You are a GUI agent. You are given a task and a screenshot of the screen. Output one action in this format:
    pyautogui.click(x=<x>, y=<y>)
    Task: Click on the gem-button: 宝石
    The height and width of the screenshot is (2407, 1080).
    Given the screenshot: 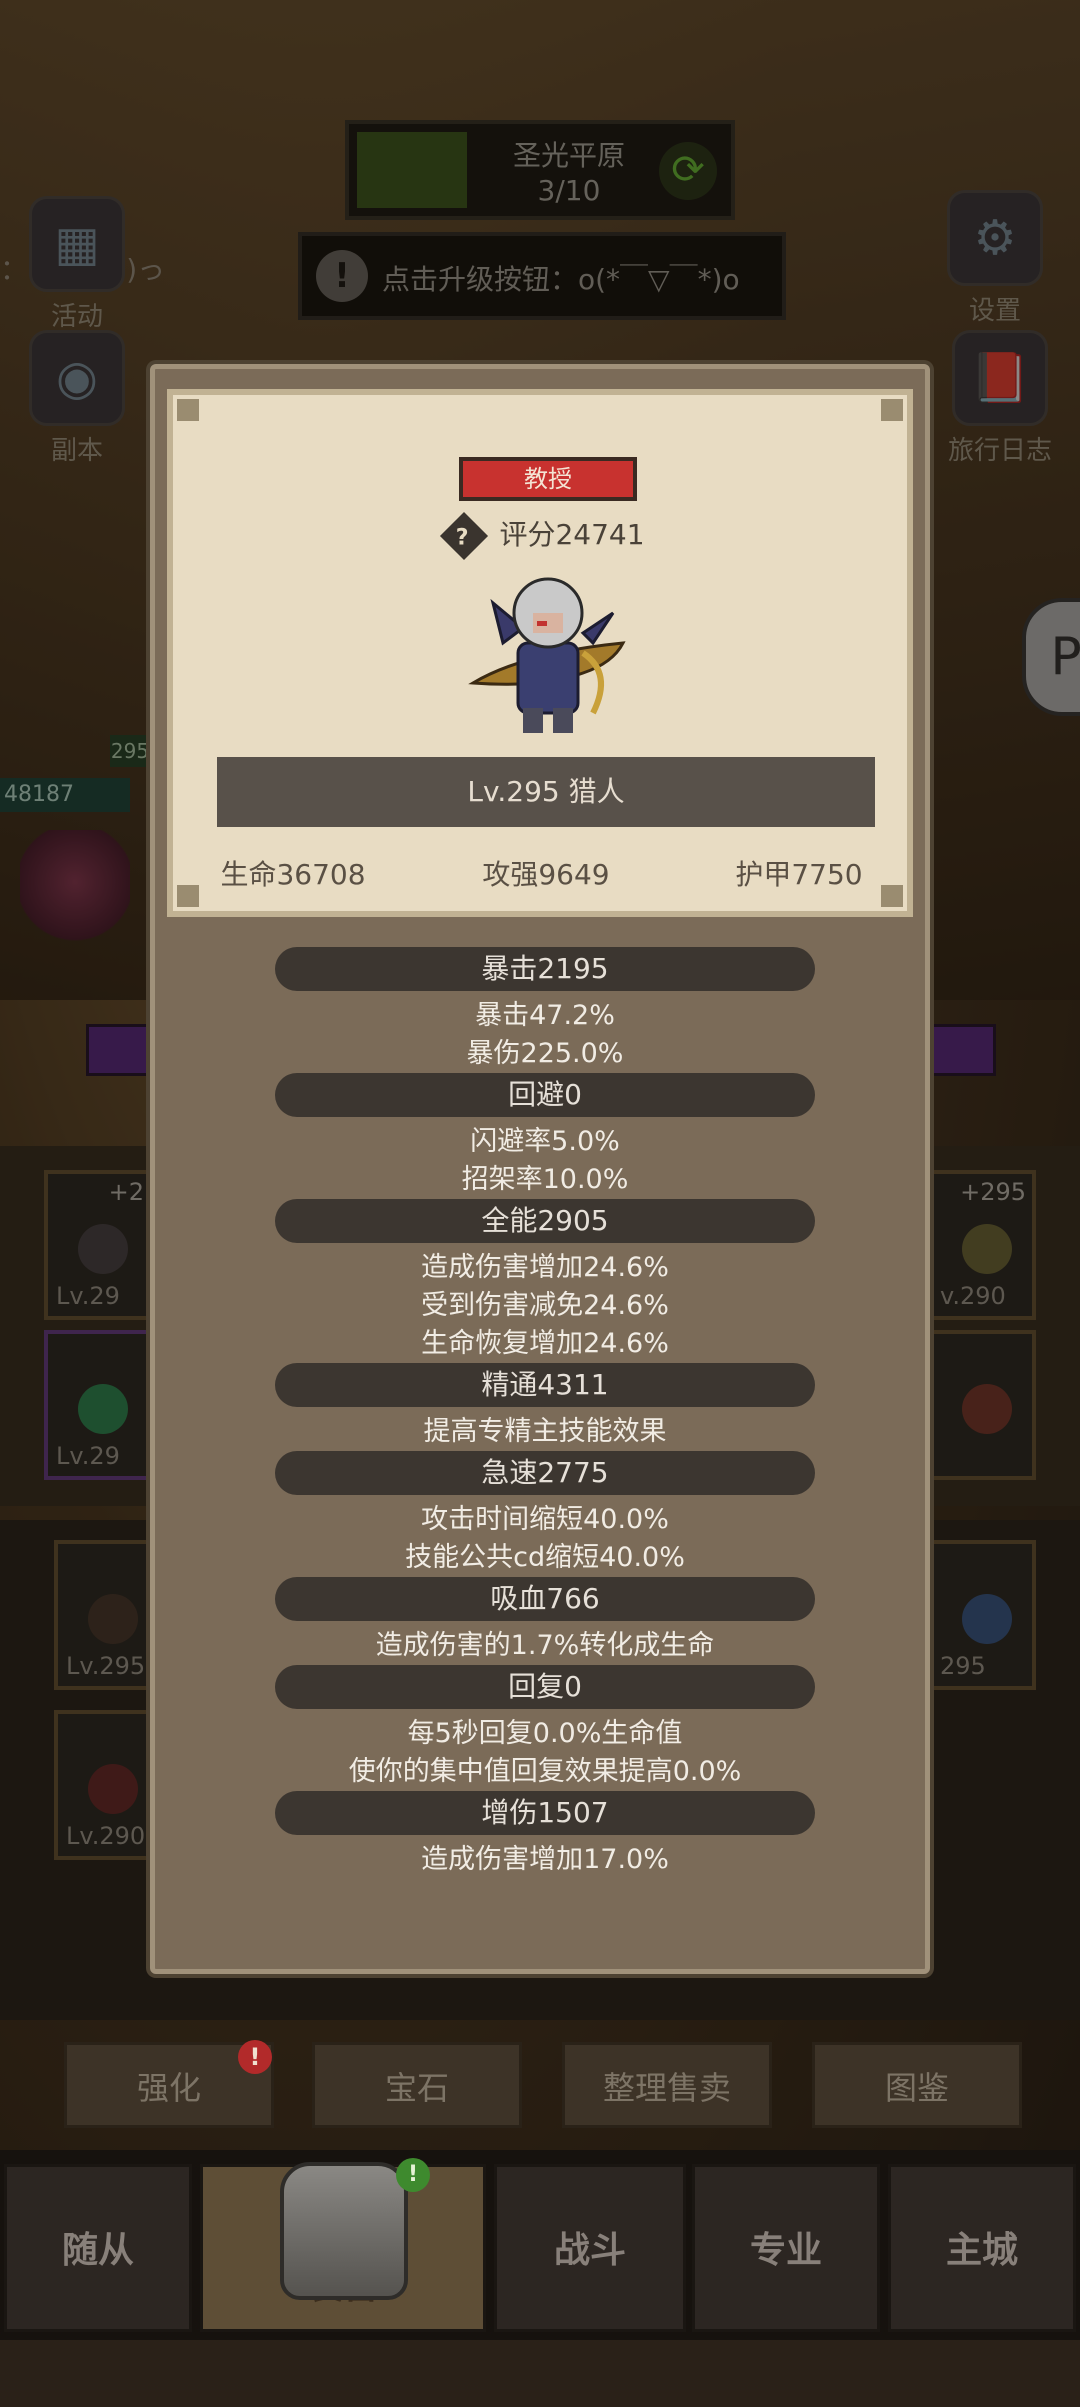 What is the action you would take?
    pyautogui.click(x=417, y=2085)
    